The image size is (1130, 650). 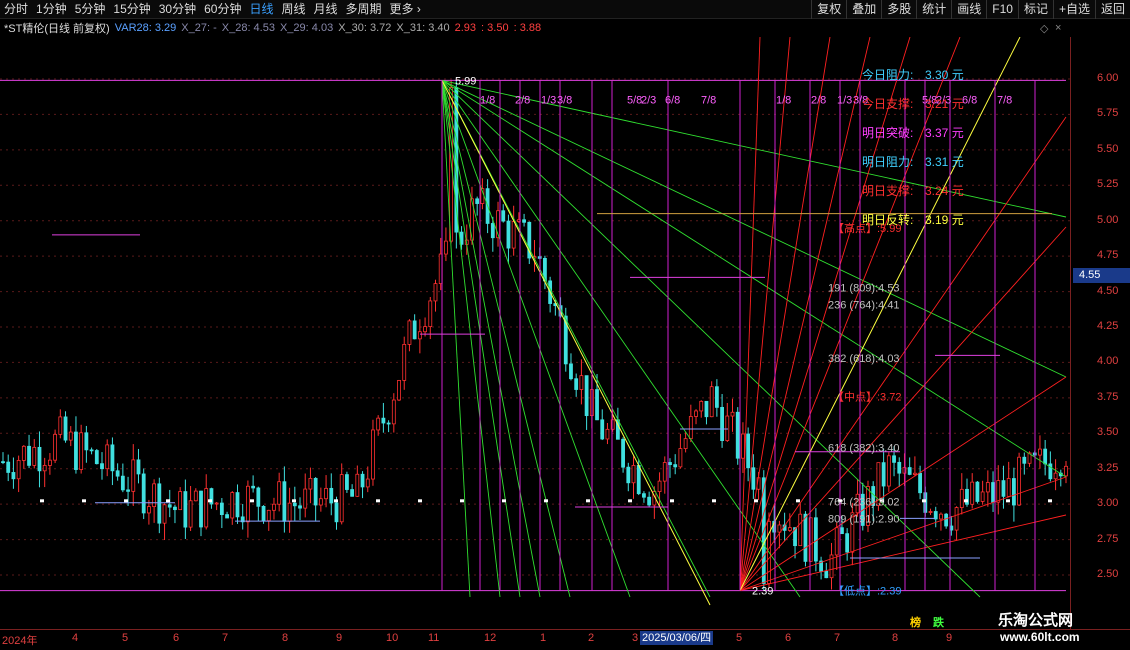 What do you see at coordinates (708, 100) in the screenshot?
I see `fraction-label: 7/8` at bounding box center [708, 100].